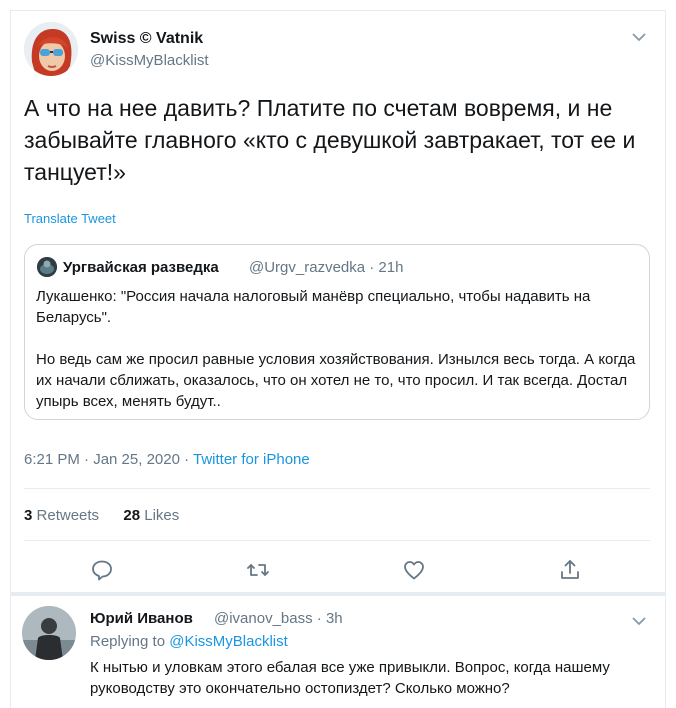  What do you see at coordinates (108, 459) in the screenshot?
I see `tweet-time: 6:21 PM · Jan 25, 2020 ·` at bounding box center [108, 459].